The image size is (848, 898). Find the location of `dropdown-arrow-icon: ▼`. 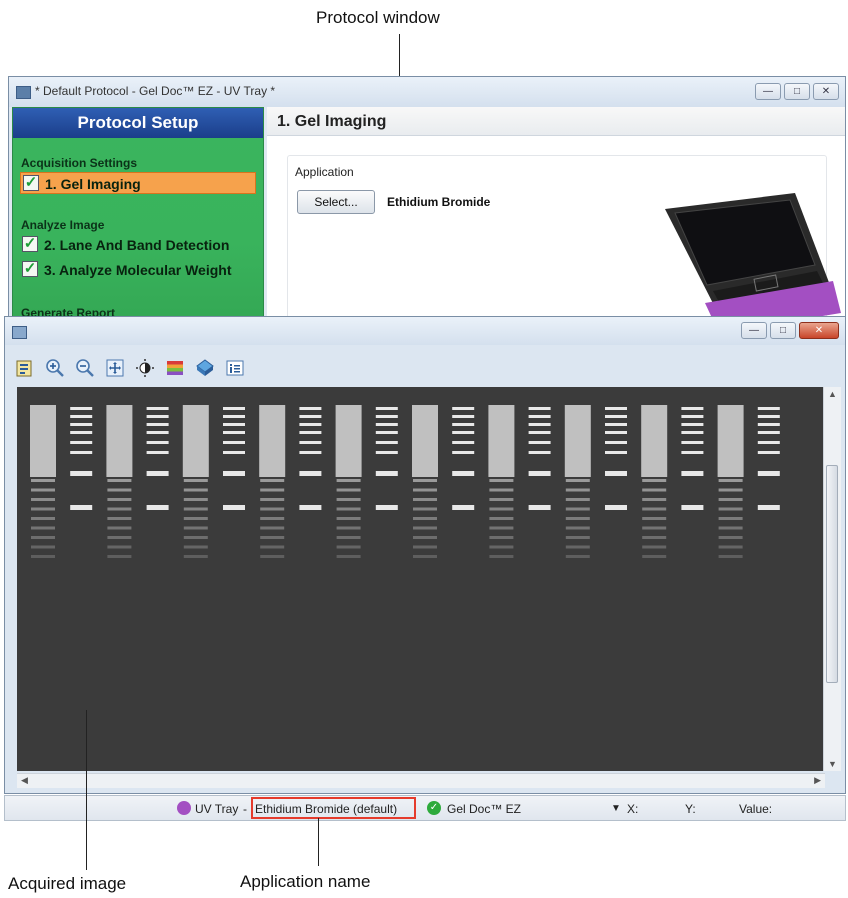

dropdown-arrow-icon: ▼ is located at coordinates (616, 808).